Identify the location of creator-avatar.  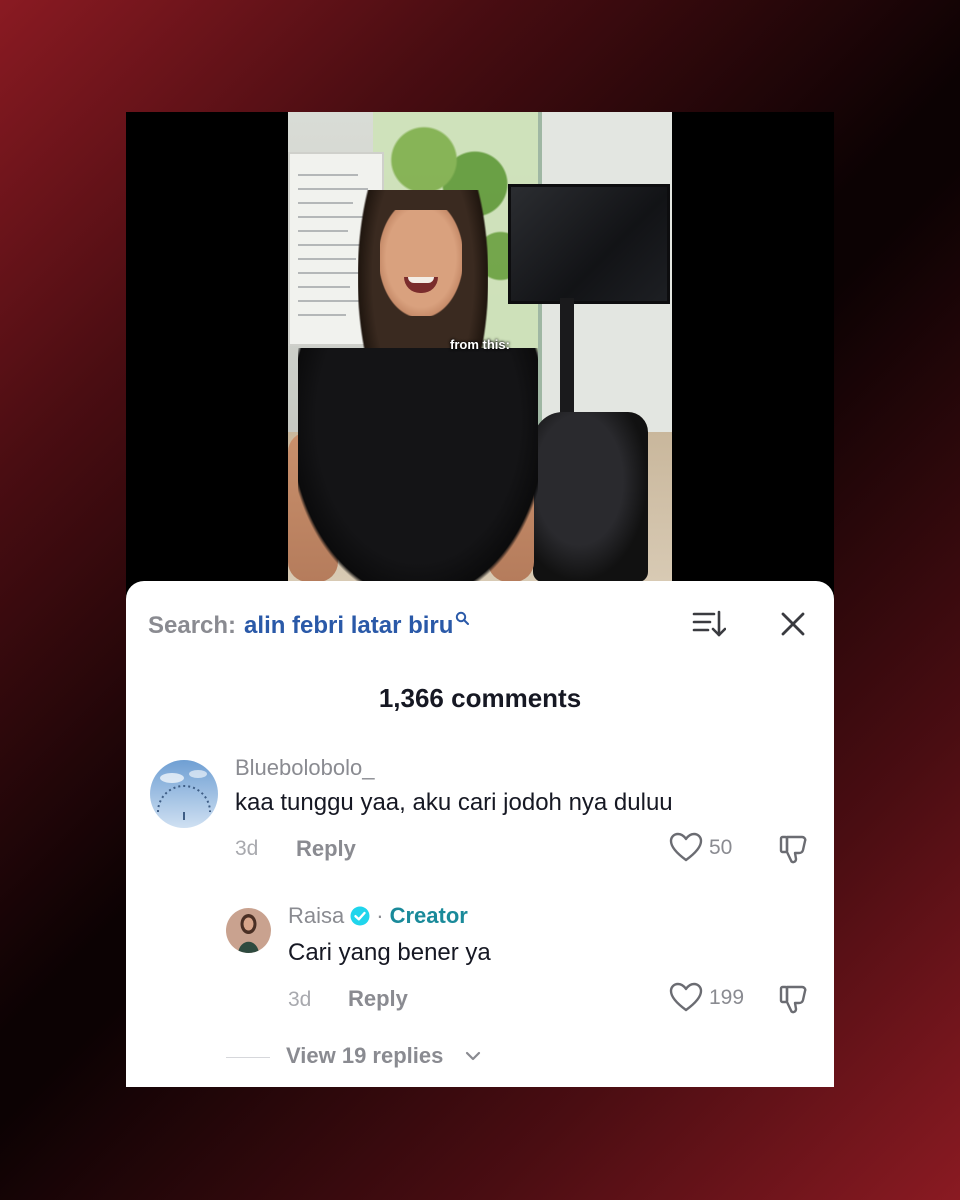
(248, 930).